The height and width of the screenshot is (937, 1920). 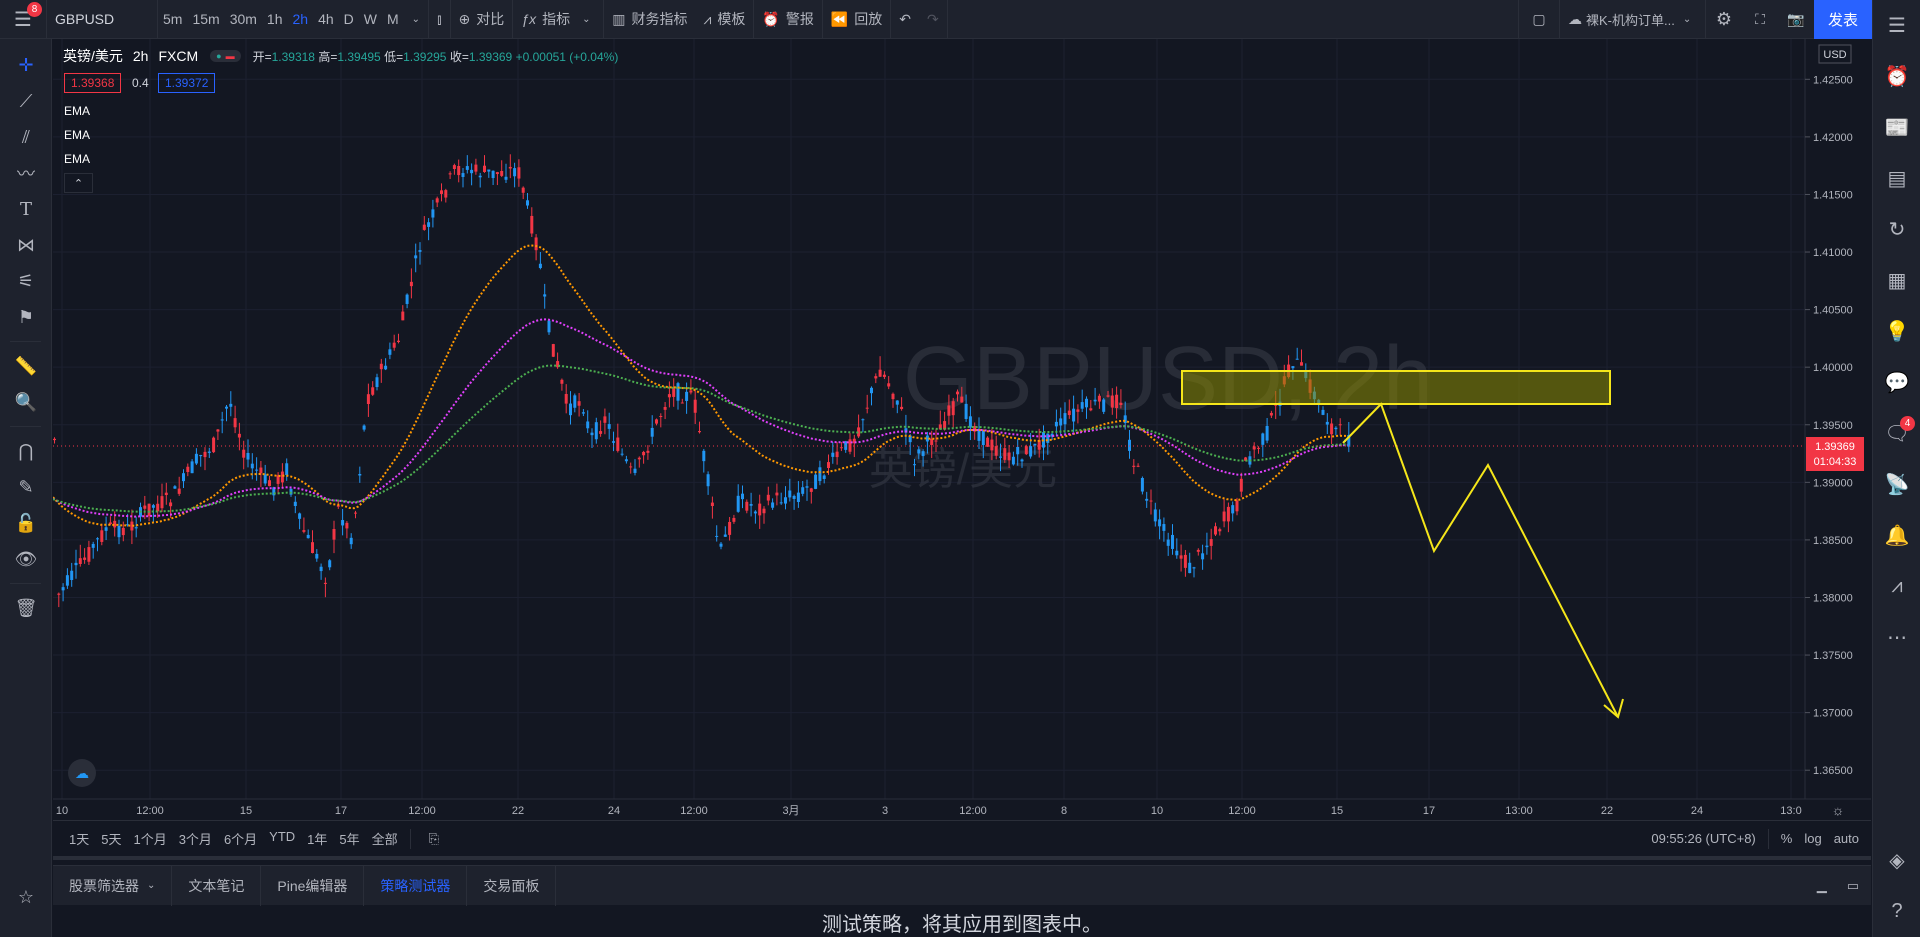 I want to click on calendar-button: ▦, so click(x=1896, y=280).